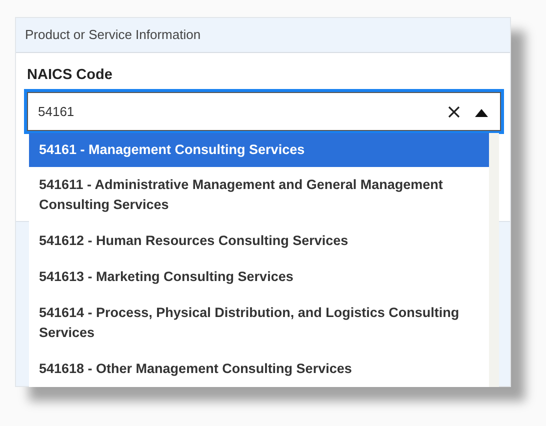 The width and height of the screenshot is (546, 426). What do you see at coordinates (264, 111) in the screenshot?
I see `combo-box: 54161` at bounding box center [264, 111].